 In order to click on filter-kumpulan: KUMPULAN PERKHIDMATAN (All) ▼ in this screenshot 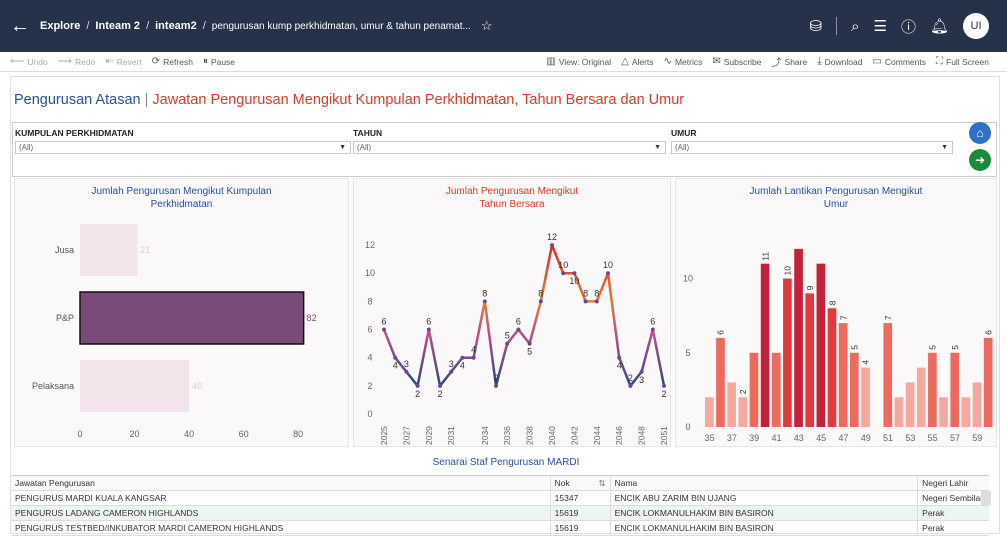, I will do `click(183, 141)`.